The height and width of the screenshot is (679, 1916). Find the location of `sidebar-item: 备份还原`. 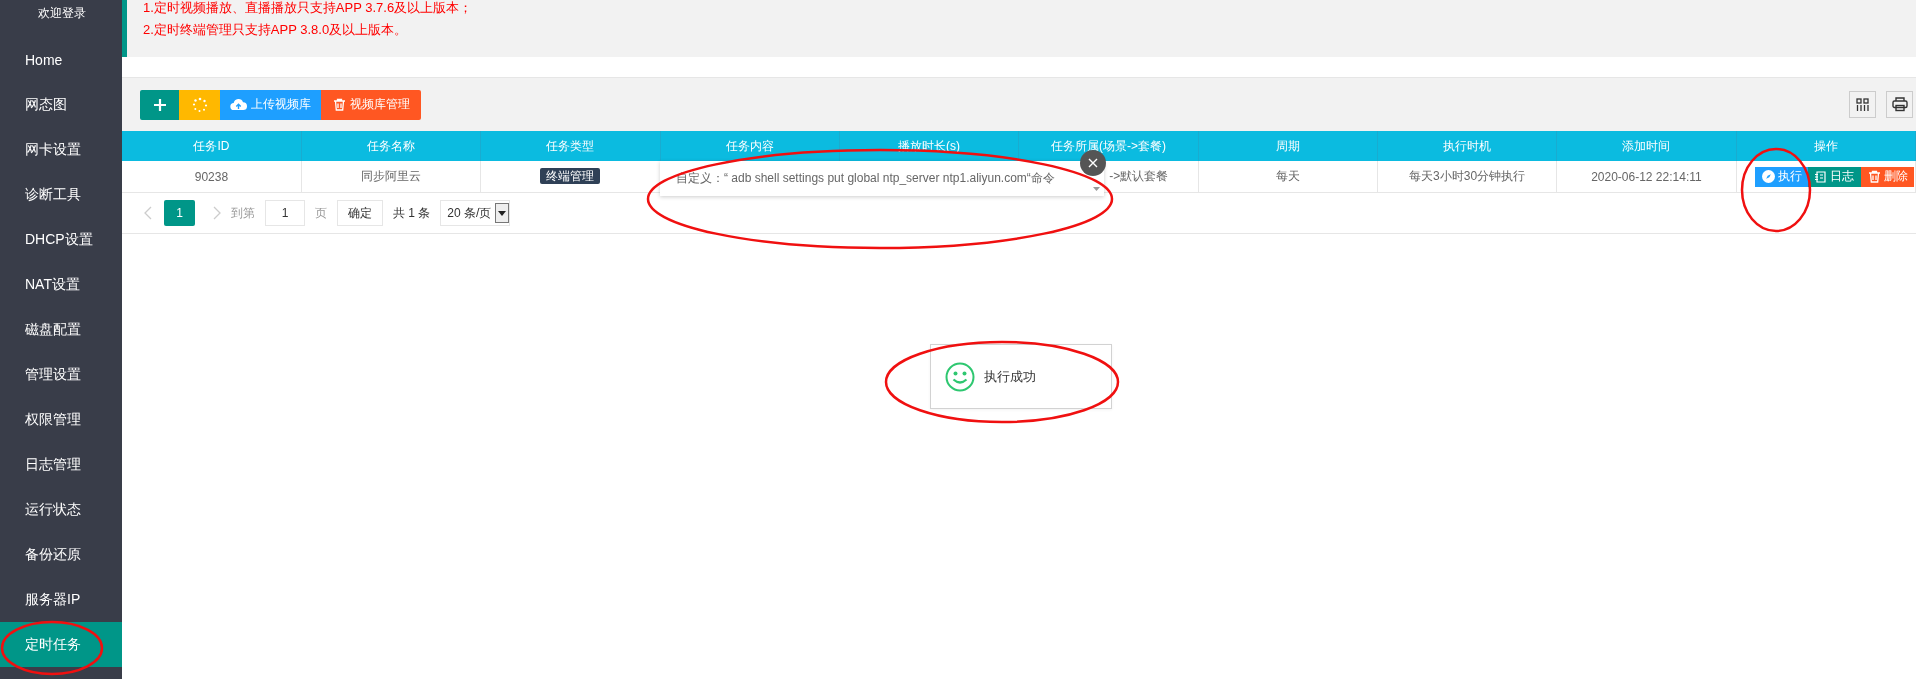

sidebar-item: 备份还原 is located at coordinates (61, 554).